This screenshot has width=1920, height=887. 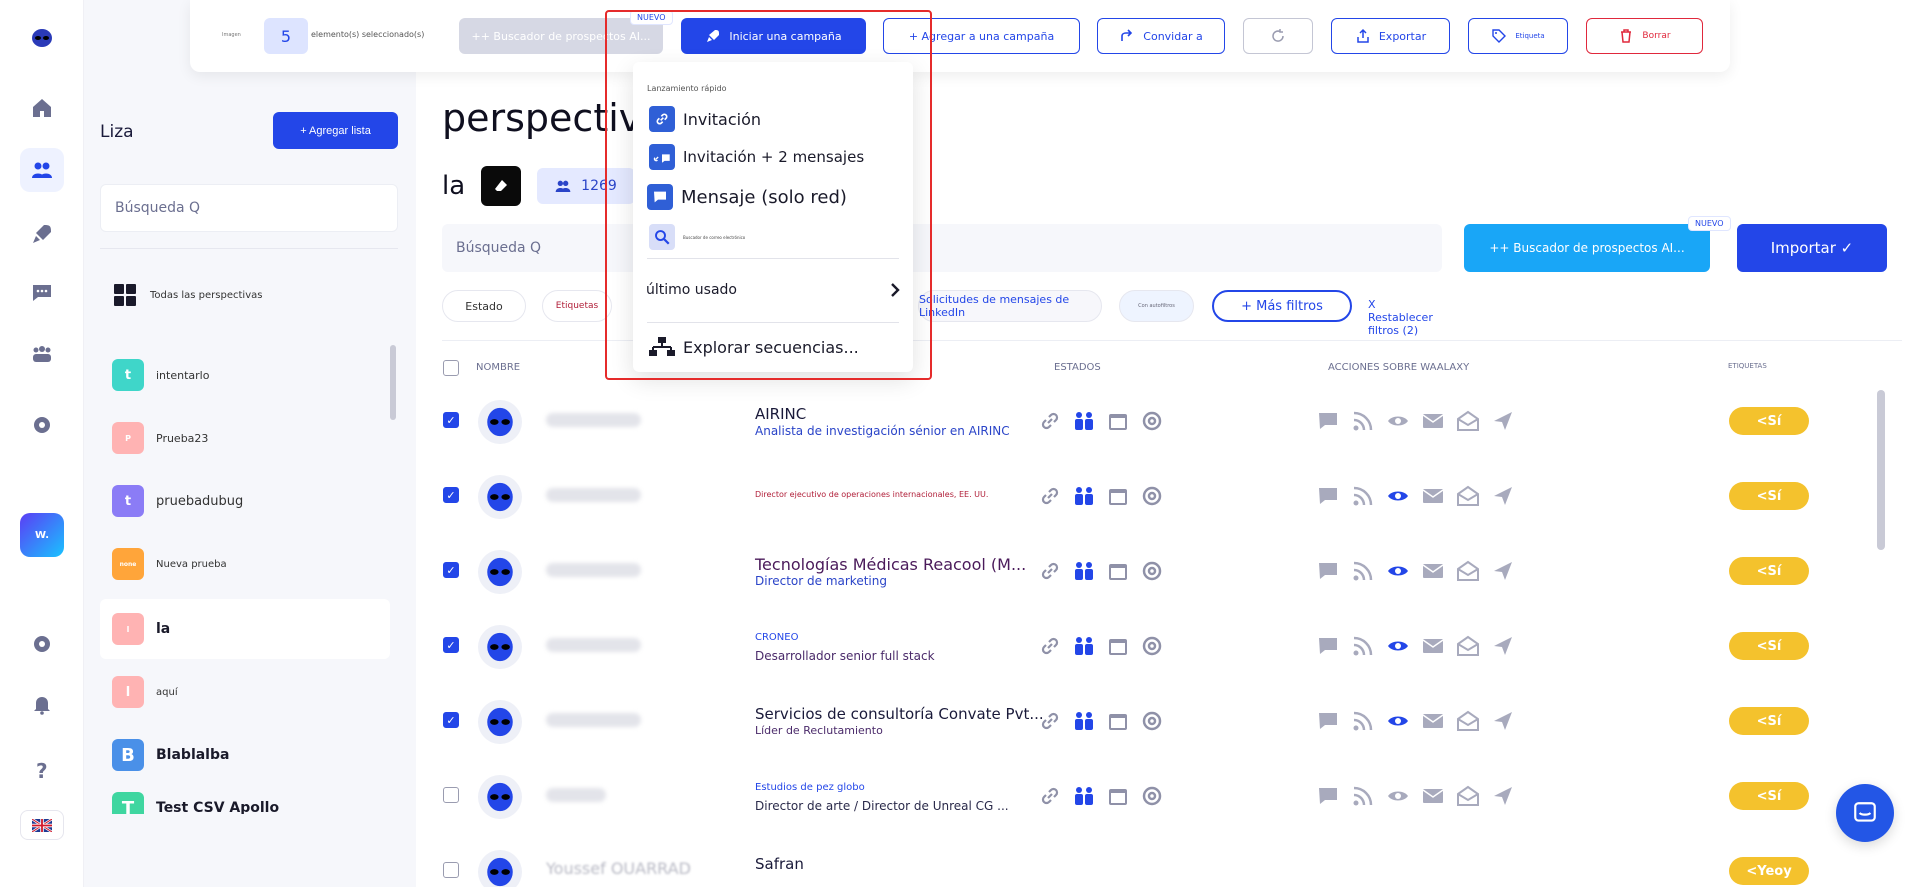 What do you see at coordinates (1881, 470) in the screenshot?
I see `table-scrollbar` at bounding box center [1881, 470].